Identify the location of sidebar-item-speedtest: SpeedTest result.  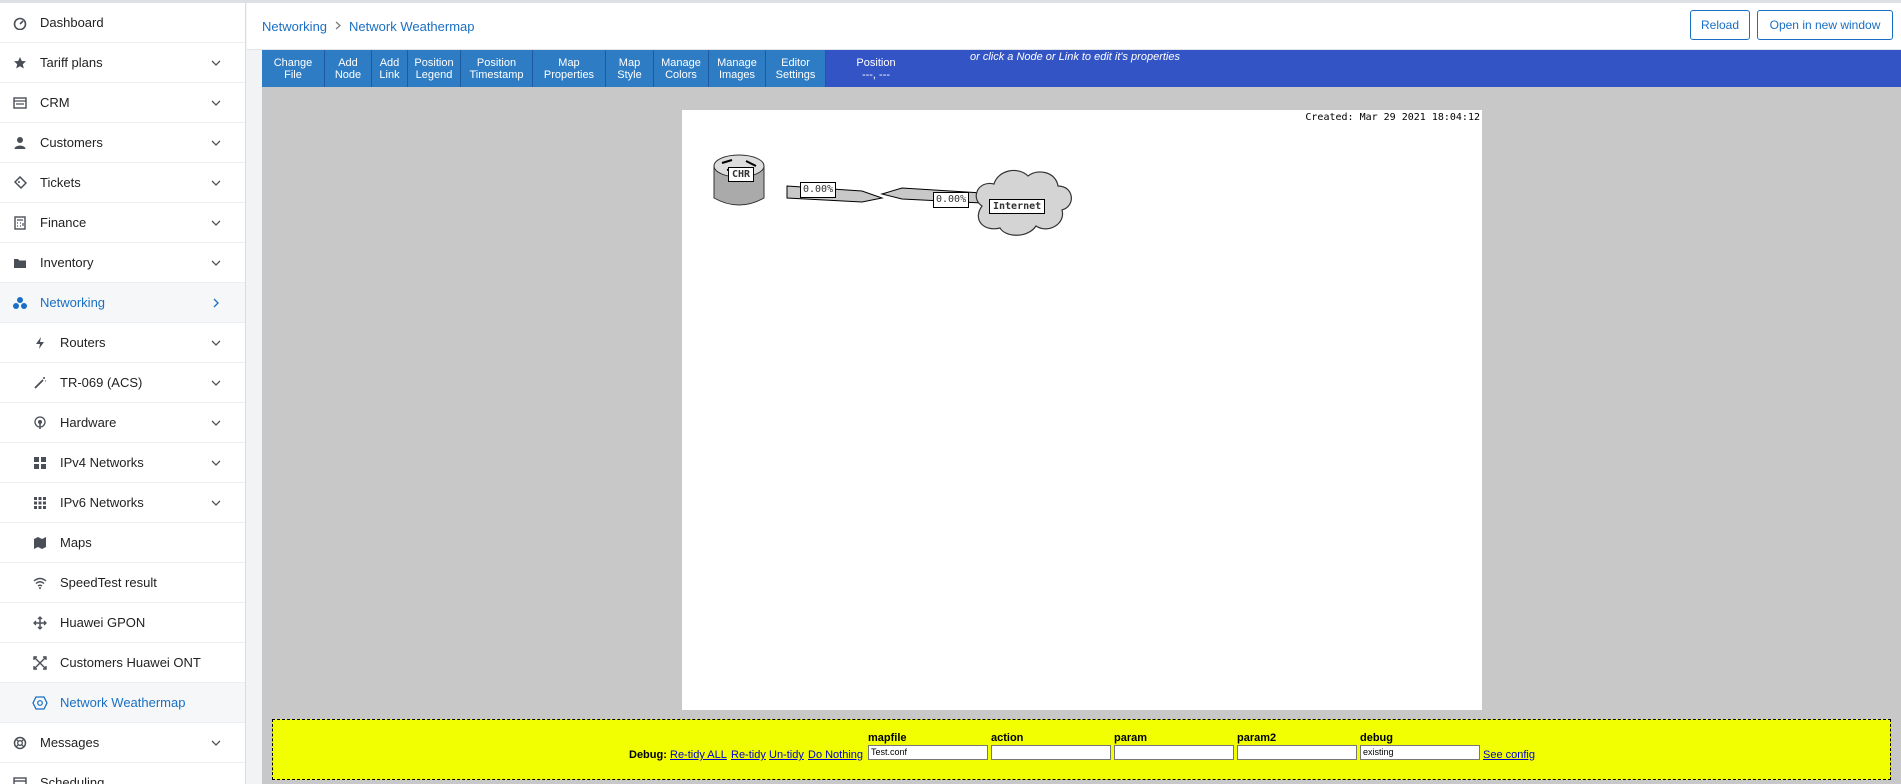
(122, 583).